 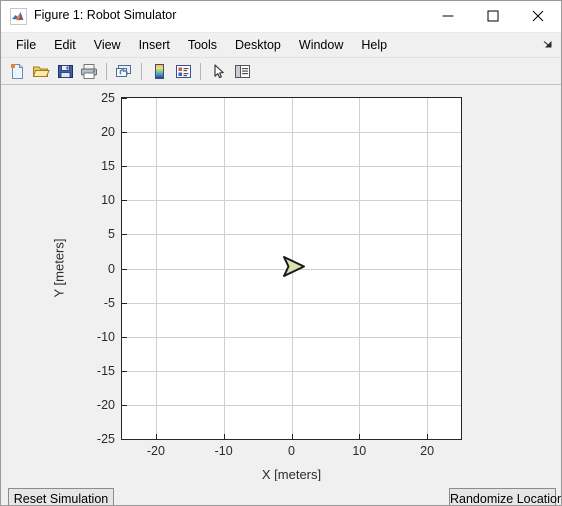 What do you see at coordinates (505, 496) in the screenshot?
I see `randomize-location-button: Randomize Location` at bounding box center [505, 496].